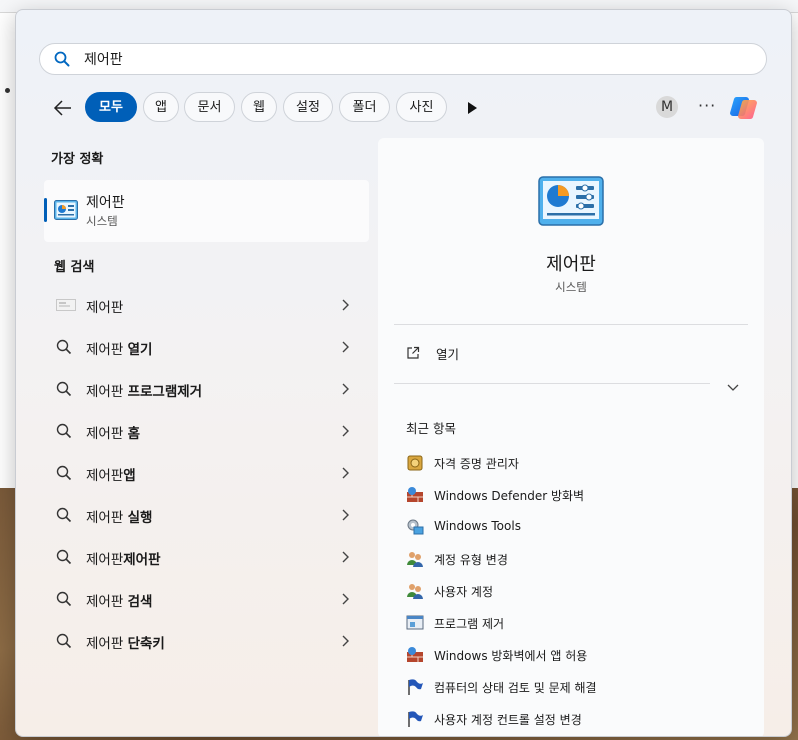 The width and height of the screenshot is (798, 740). Describe the element at coordinates (414, 59) in the screenshot. I see `search-input` at that location.